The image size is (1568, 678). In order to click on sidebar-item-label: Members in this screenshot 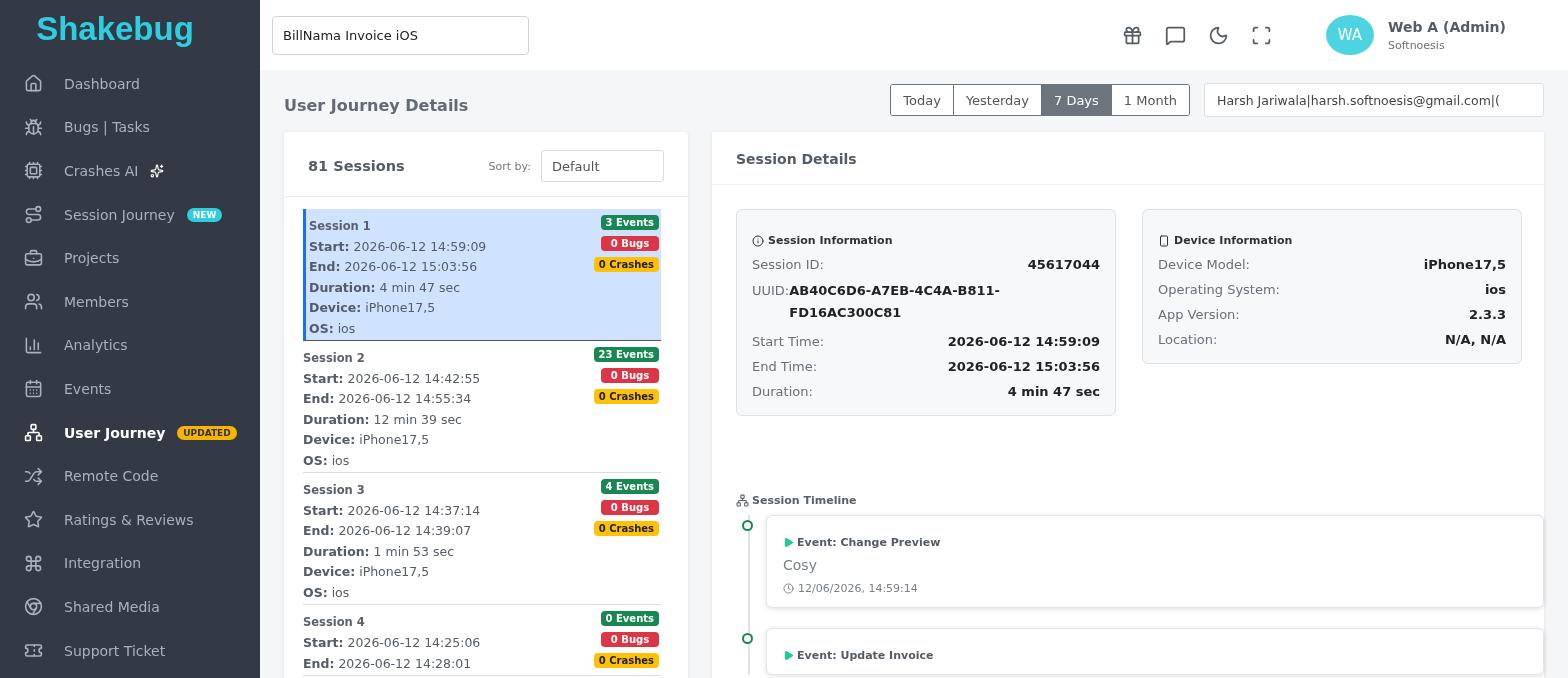, I will do `click(96, 301)`.